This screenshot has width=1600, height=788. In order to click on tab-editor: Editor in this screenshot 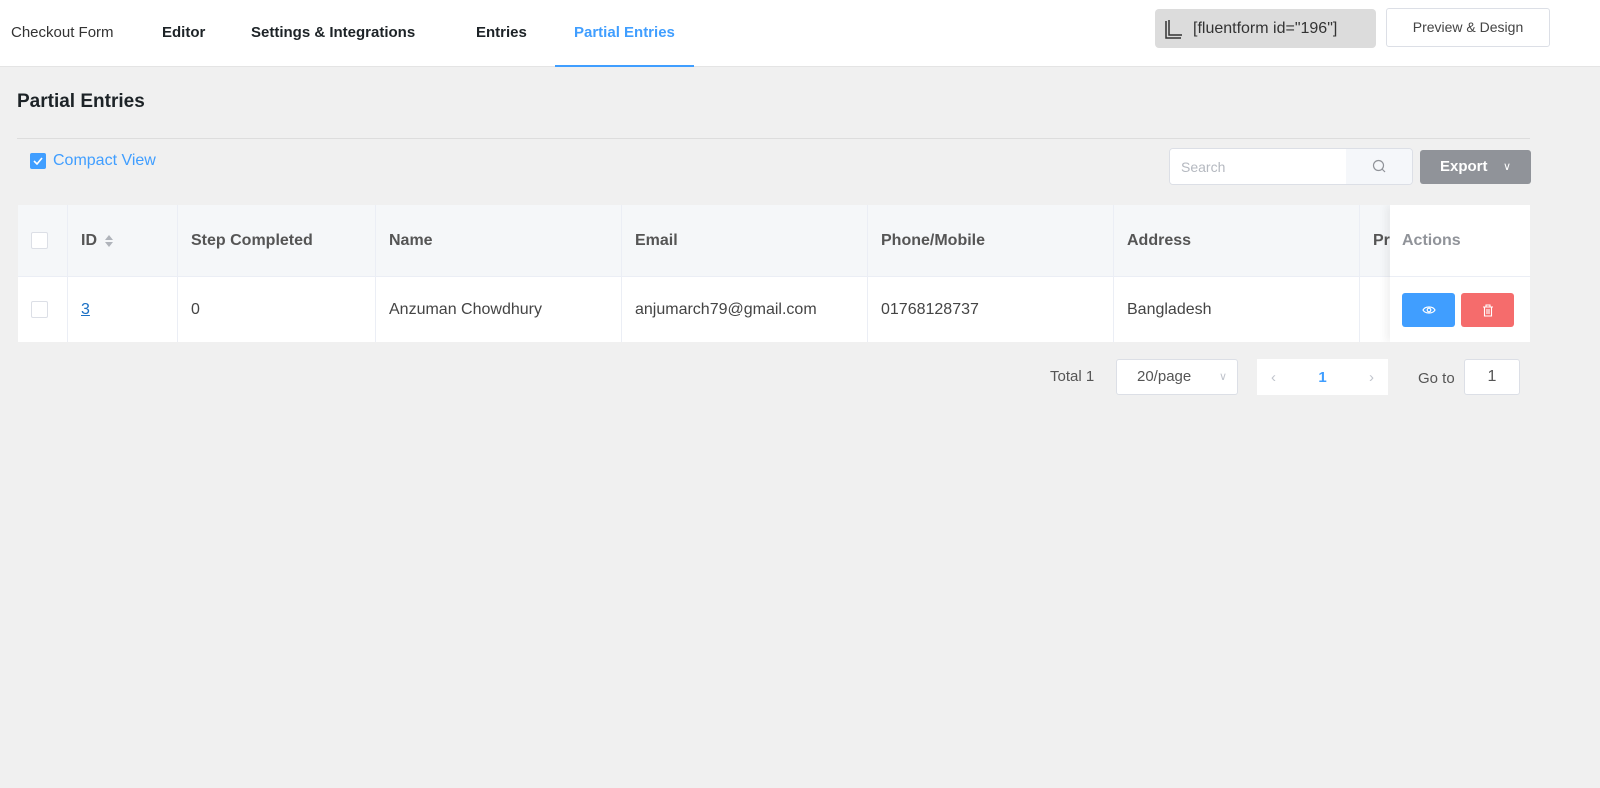, I will do `click(183, 33)`.